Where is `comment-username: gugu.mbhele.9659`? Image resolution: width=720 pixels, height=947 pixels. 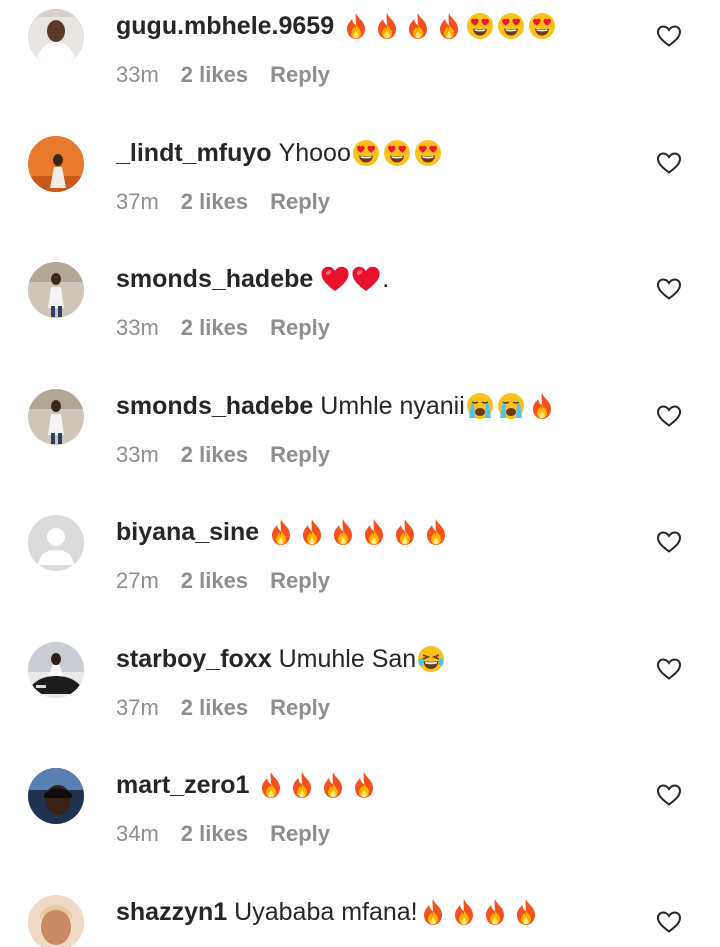 comment-username: gugu.mbhele.9659 is located at coordinates (225, 26).